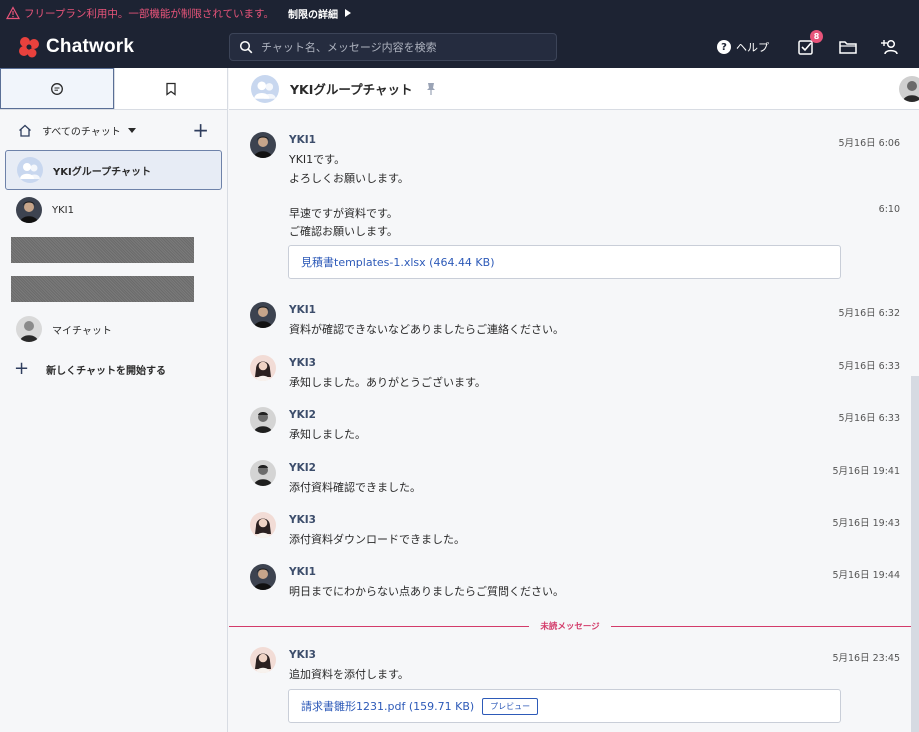 The width and height of the screenshot is (919, 732). What do you see at coordinates (349, 674) in the screenshot?
I see `message-text: 追加資料を添付します。` at bounding box center [349, 674].